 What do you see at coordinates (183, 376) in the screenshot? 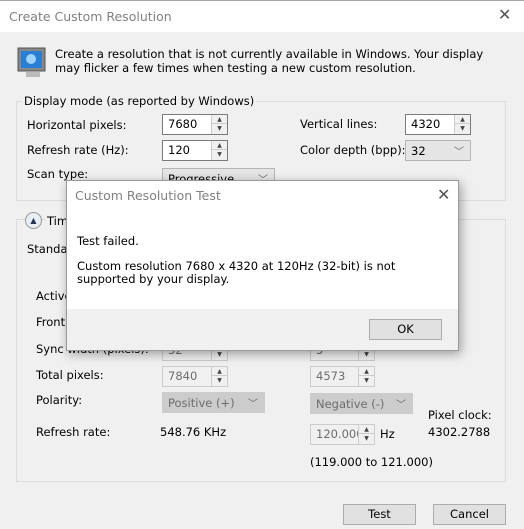
I see `value: 7840` at bounding box center [183, 376].